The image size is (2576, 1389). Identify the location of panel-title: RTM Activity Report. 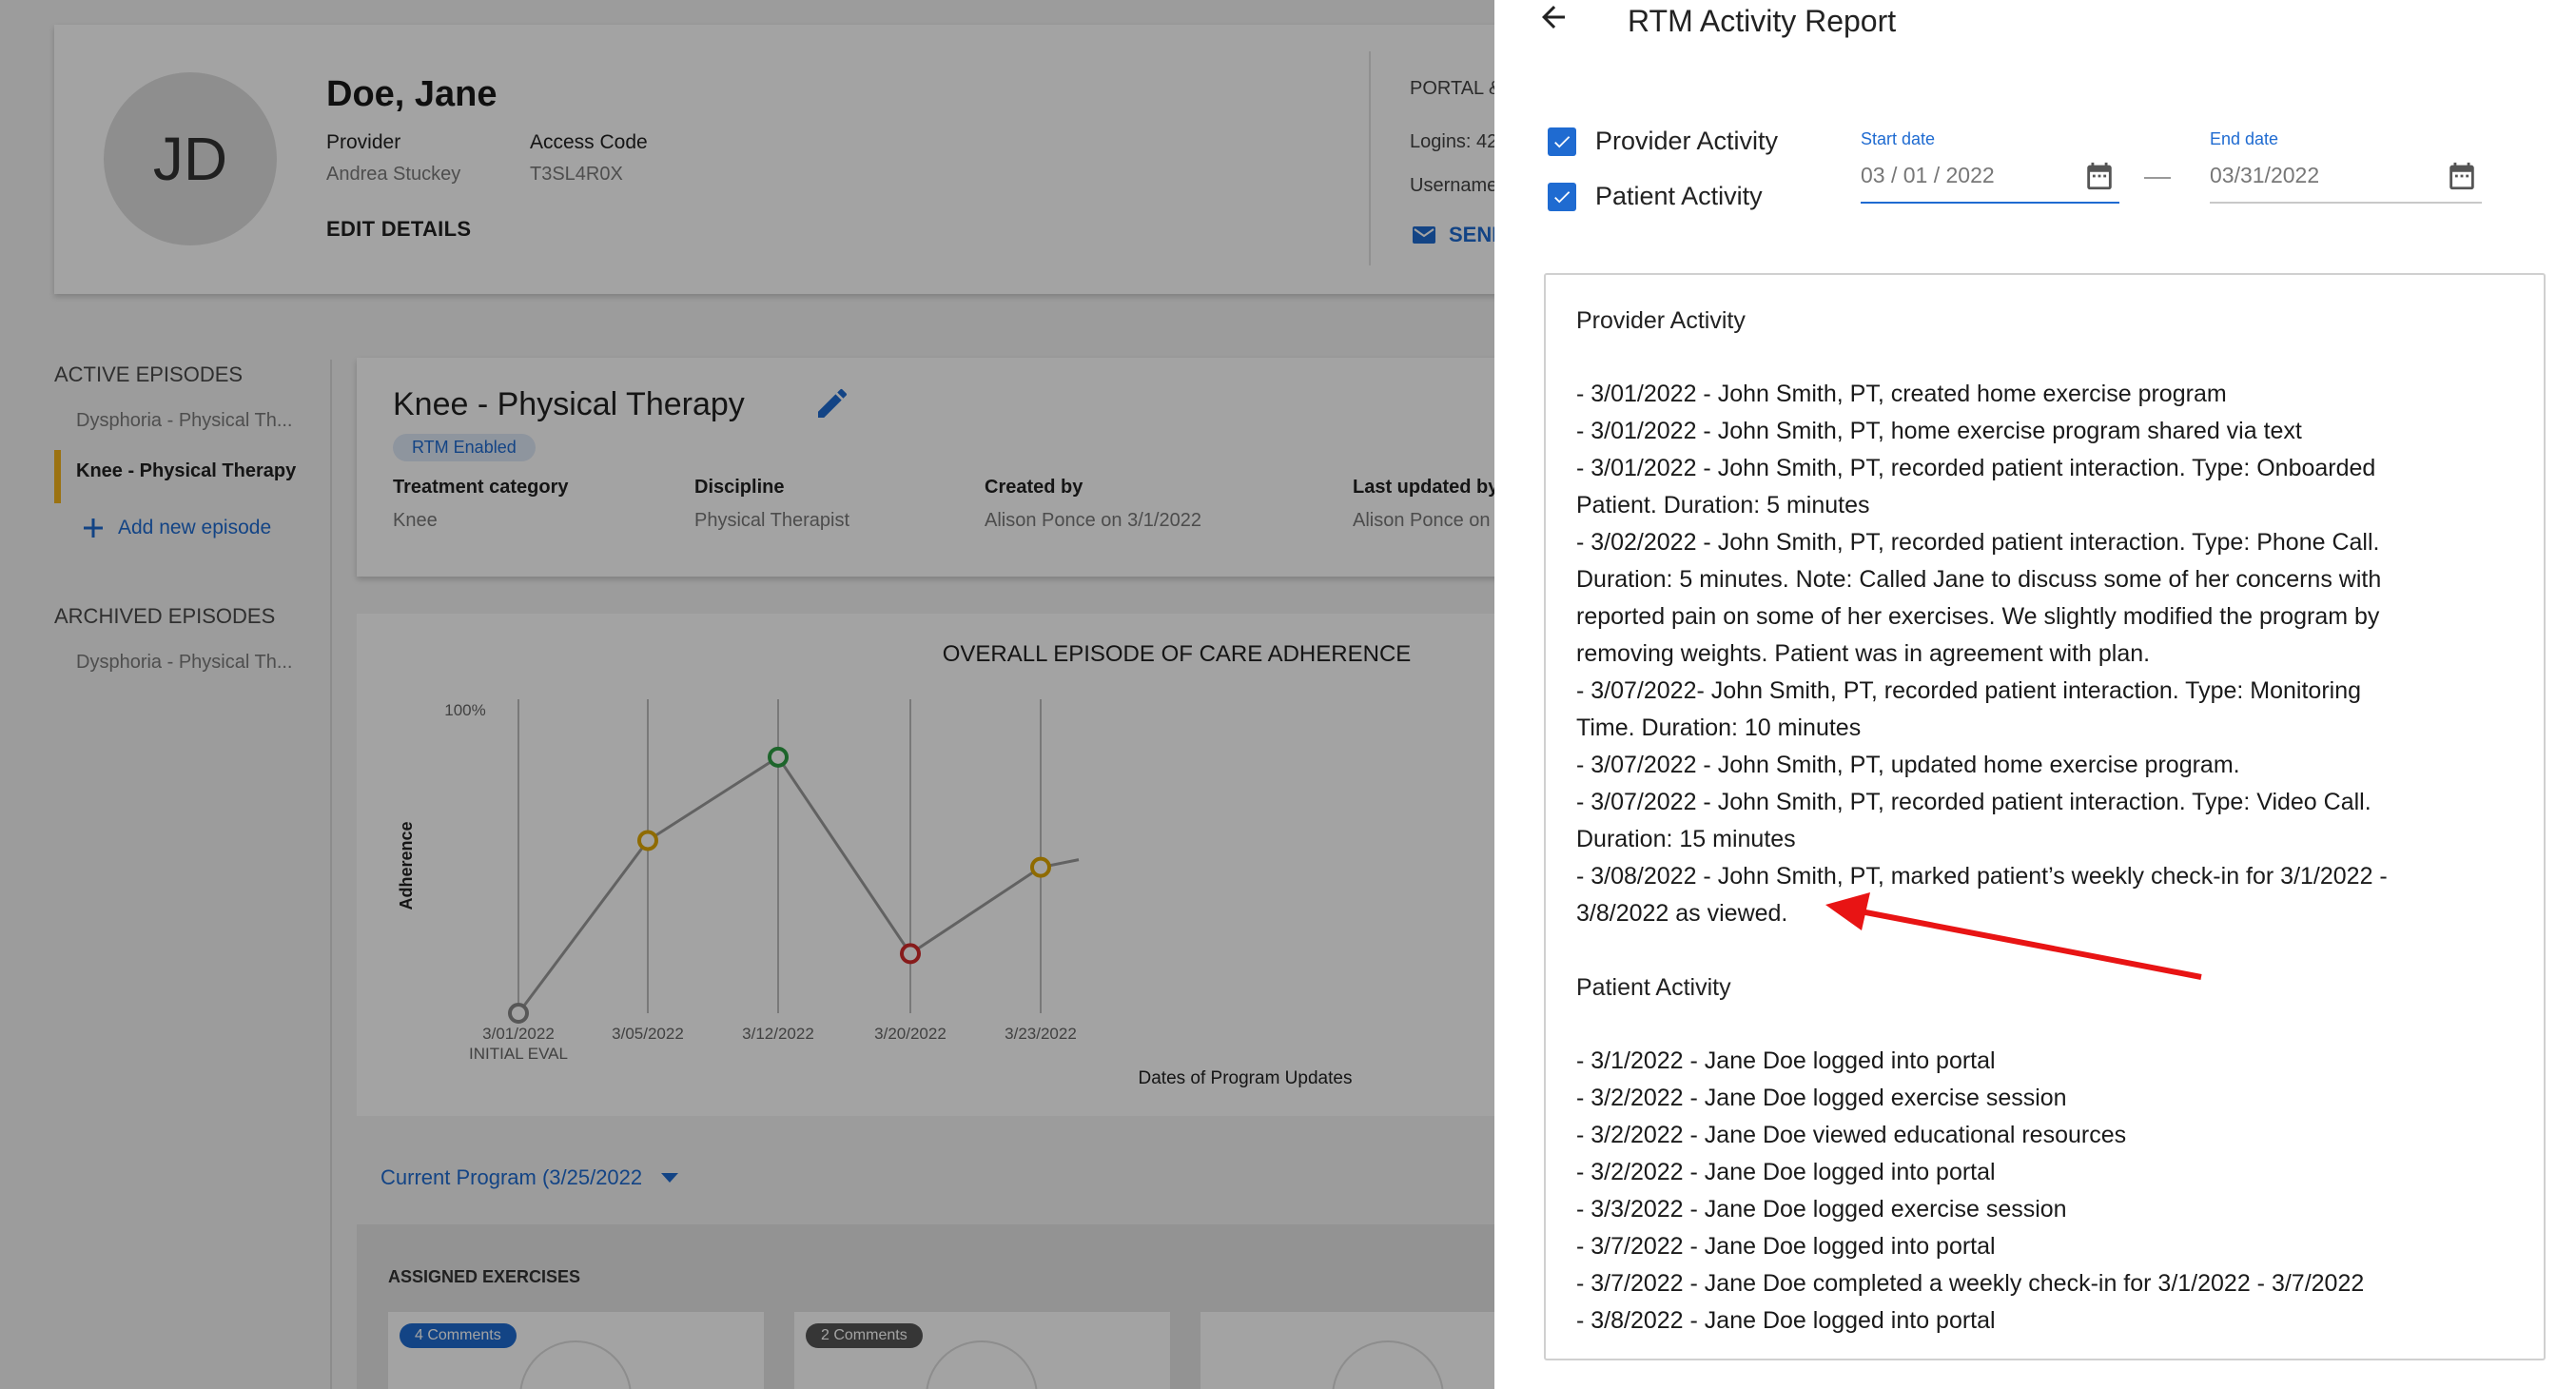
(1763, 21).